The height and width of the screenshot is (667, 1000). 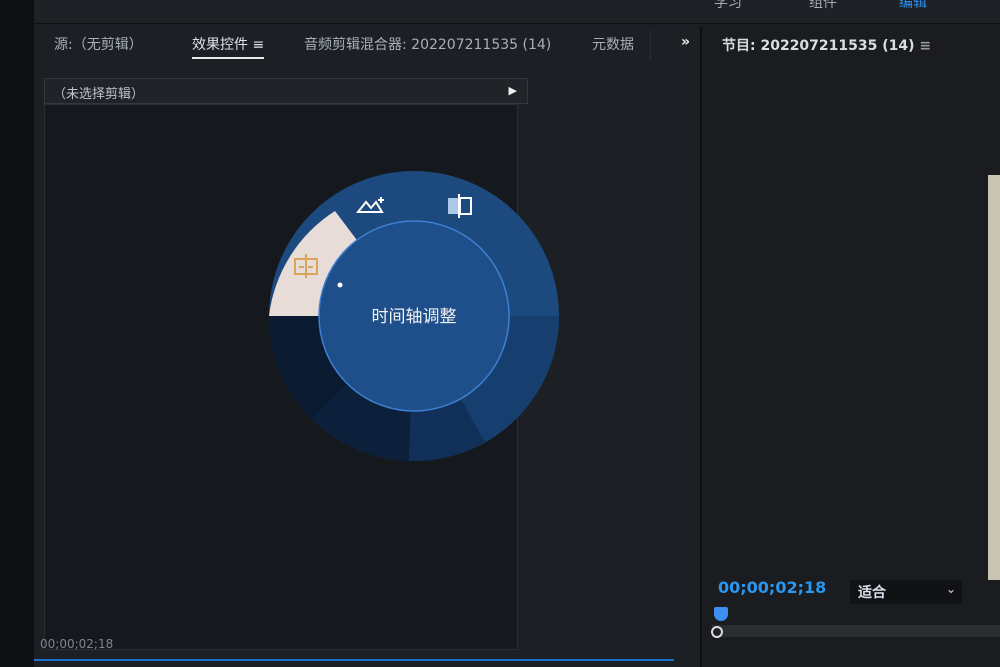 I want to click on screen-bezel, so click(x=17, y=333).